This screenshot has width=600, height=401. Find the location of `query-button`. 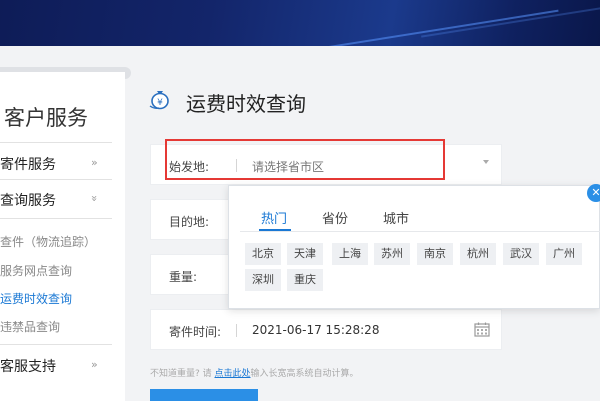

query-button is located at coordinates (204, 395).